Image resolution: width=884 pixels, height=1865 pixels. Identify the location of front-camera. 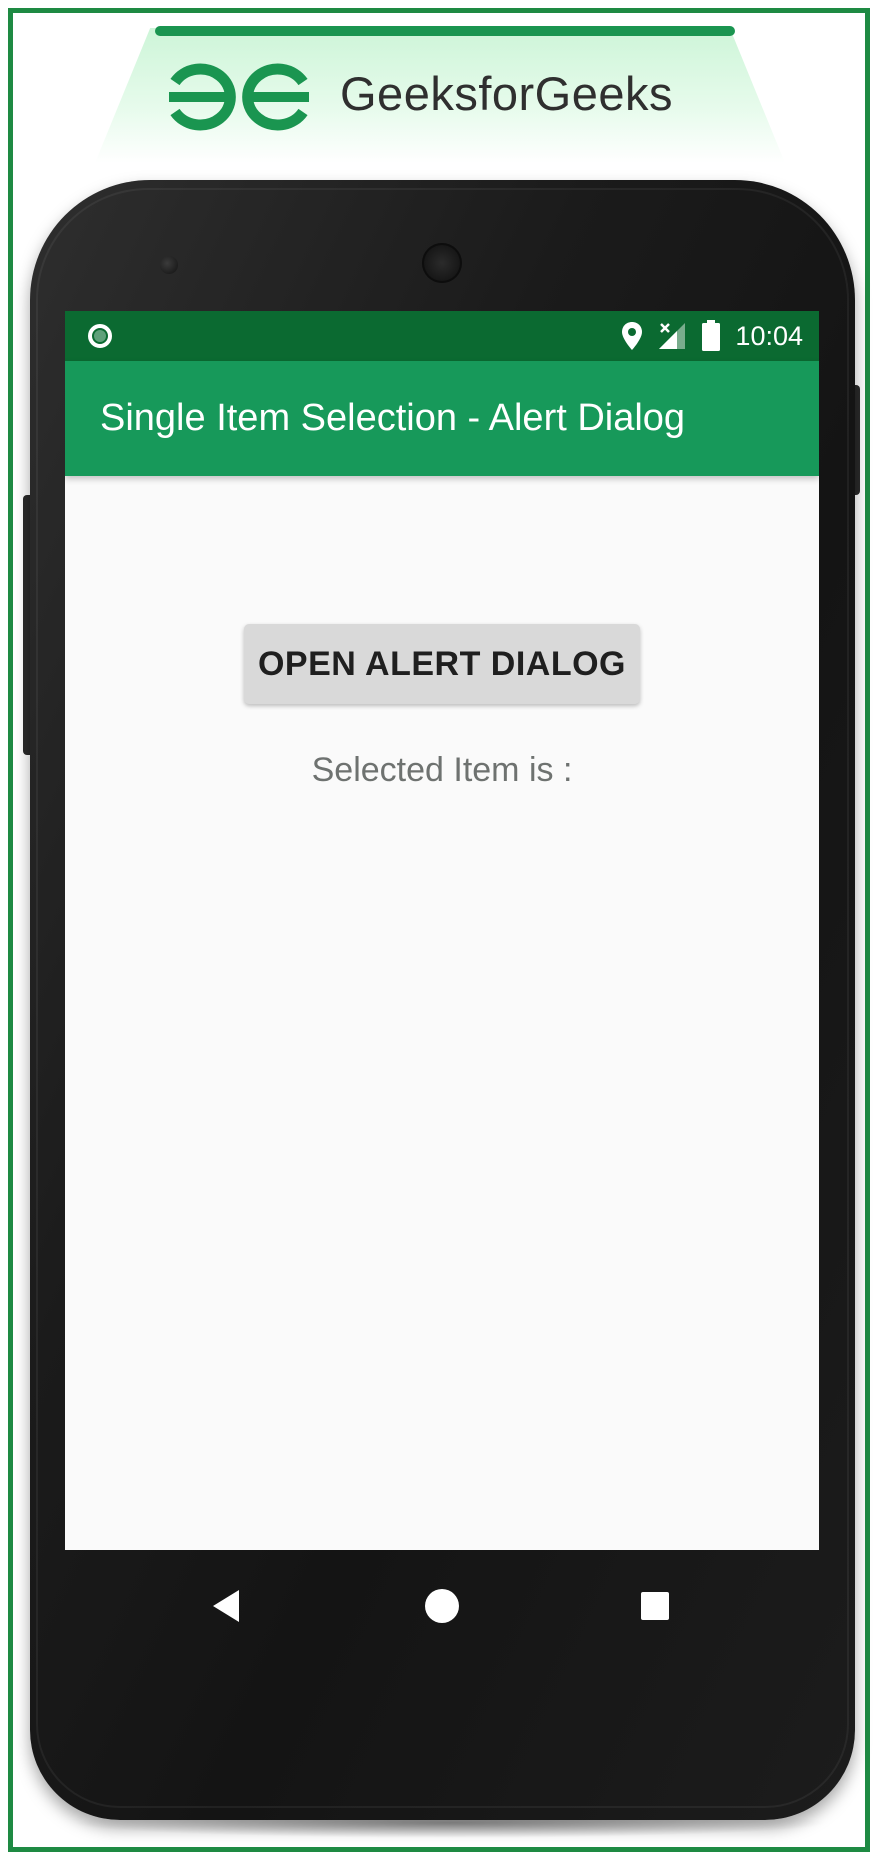
(169, 265).